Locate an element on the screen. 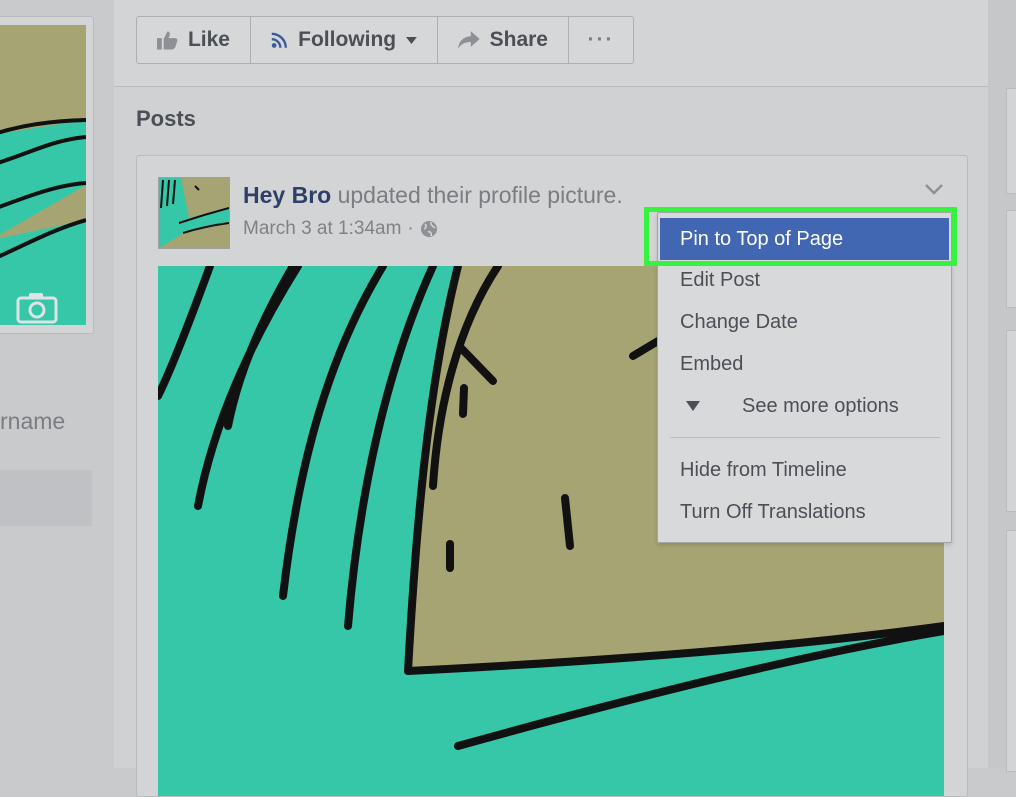 The width and height of the screenshot is (1016, 797). page-action-bar: Like Following Share ··· is located at coordinates (385, 40).